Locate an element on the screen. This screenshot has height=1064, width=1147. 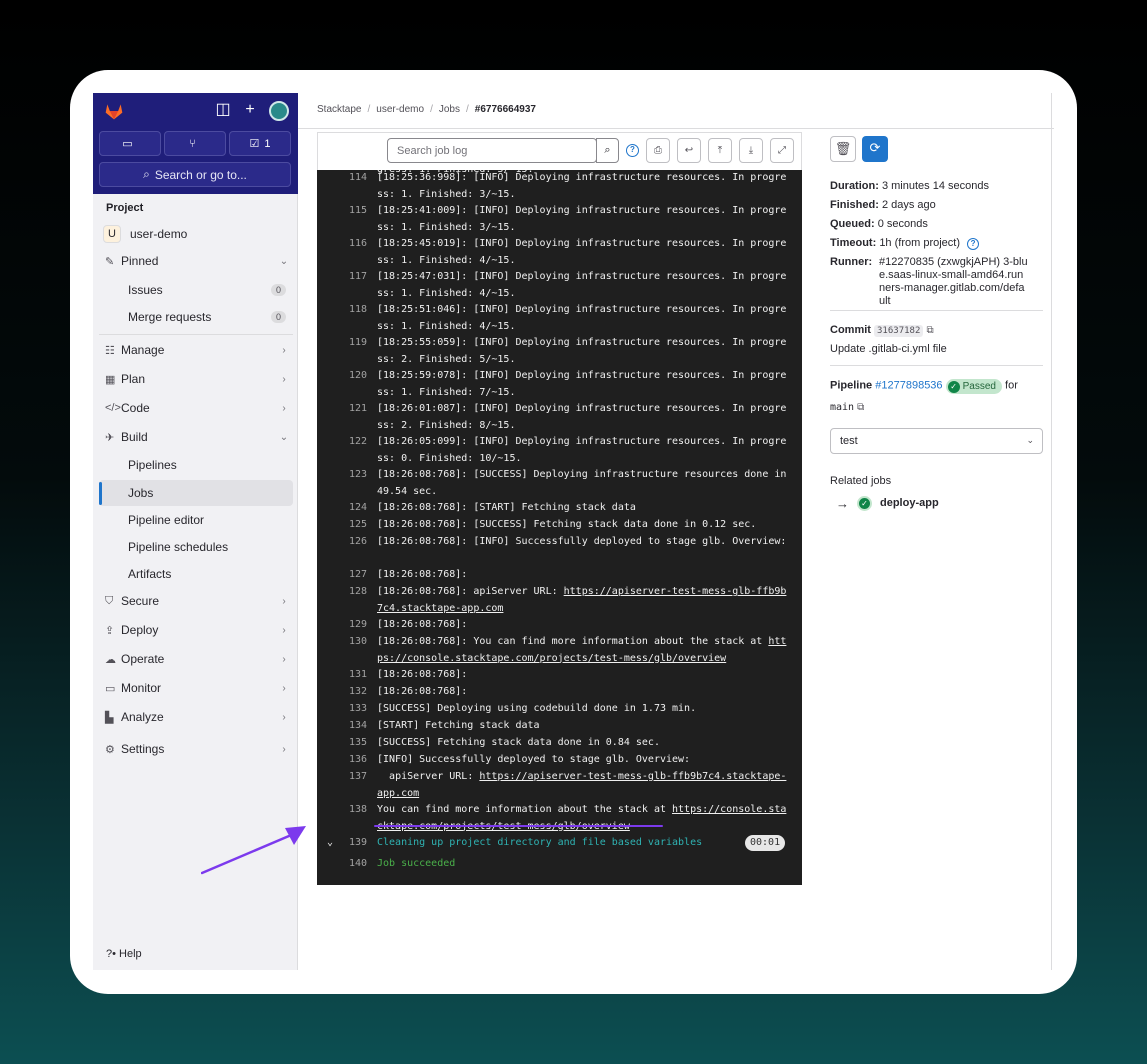
issues-button: ▭ is located at coordinates (130, 143).